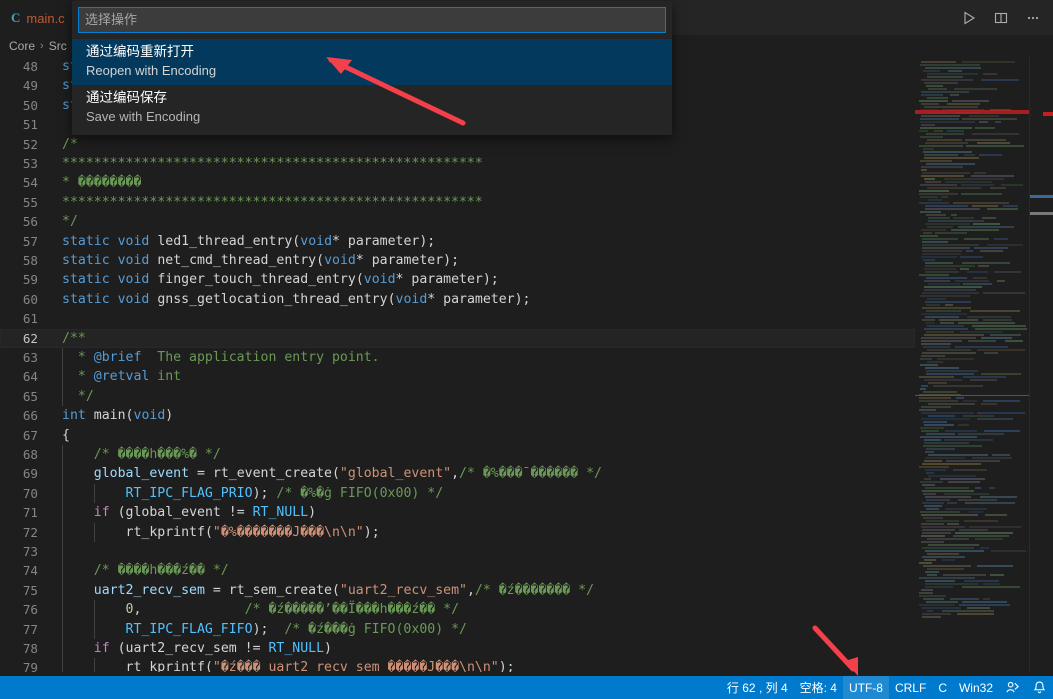 The height and width of the screenshot is (699, 1053). I want to click on code-line: 54 * ��������, so click(457, 182).